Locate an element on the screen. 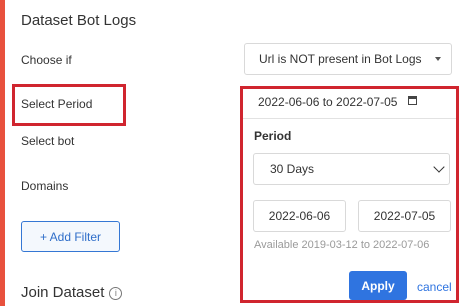 This screenshot has width=468, height=306. date-range-field: 2022-06-06 to 2022-07-05 is located at coordinates (327, 102).